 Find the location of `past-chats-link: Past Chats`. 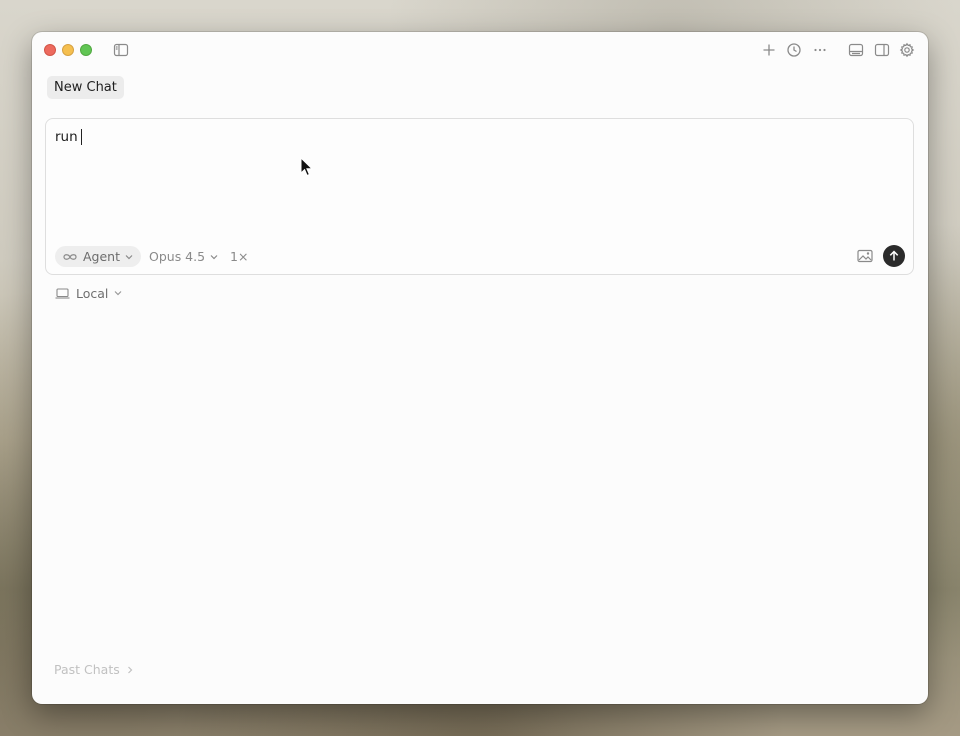

past-chats-link: Past Chats is located at coordinates (93, 669).